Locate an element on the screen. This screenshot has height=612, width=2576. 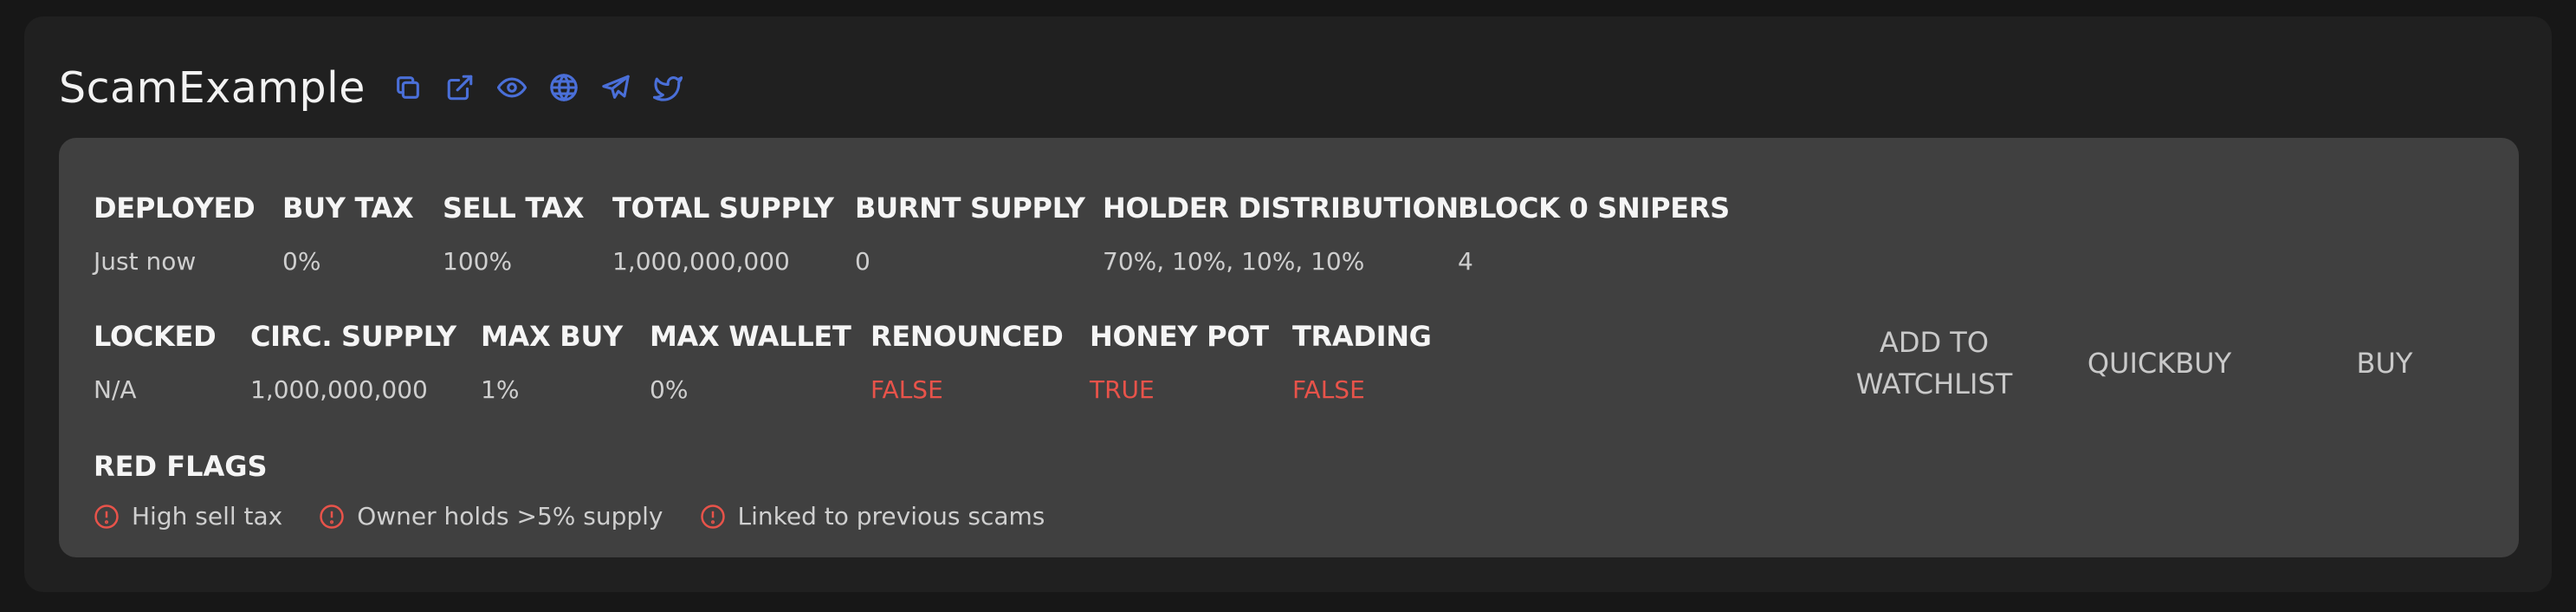
stat-honey-pot: HONEY POT TRUE is located at coordinates (1191, 362).